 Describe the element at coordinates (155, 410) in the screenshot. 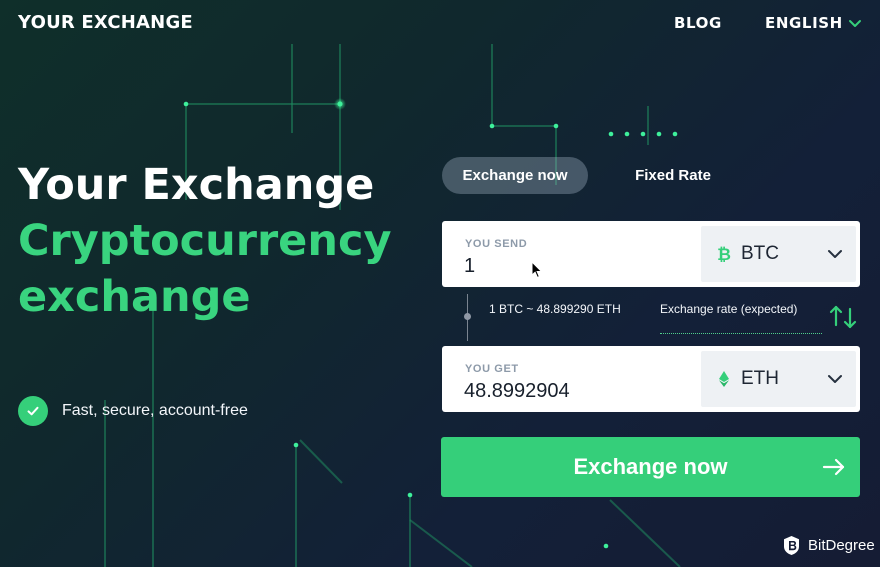

I see `feature-text: Fast, secure, account-free` at that location.